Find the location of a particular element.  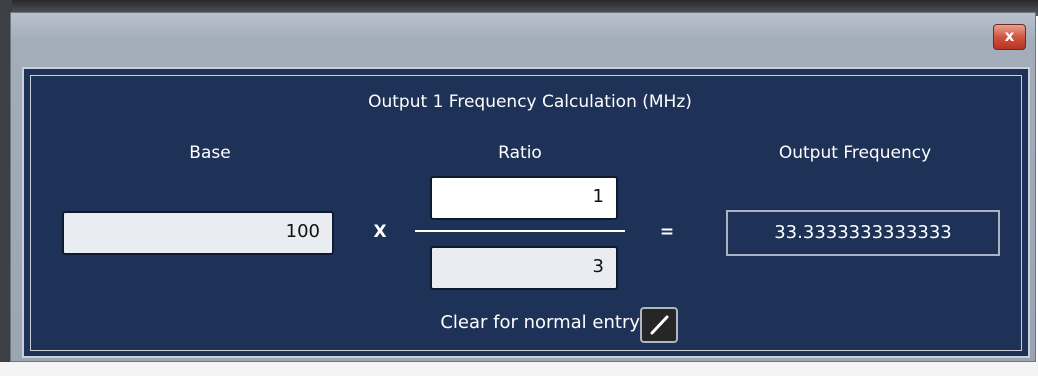

ratio-denominator-input: 3 is located at coordinates (524, 268).